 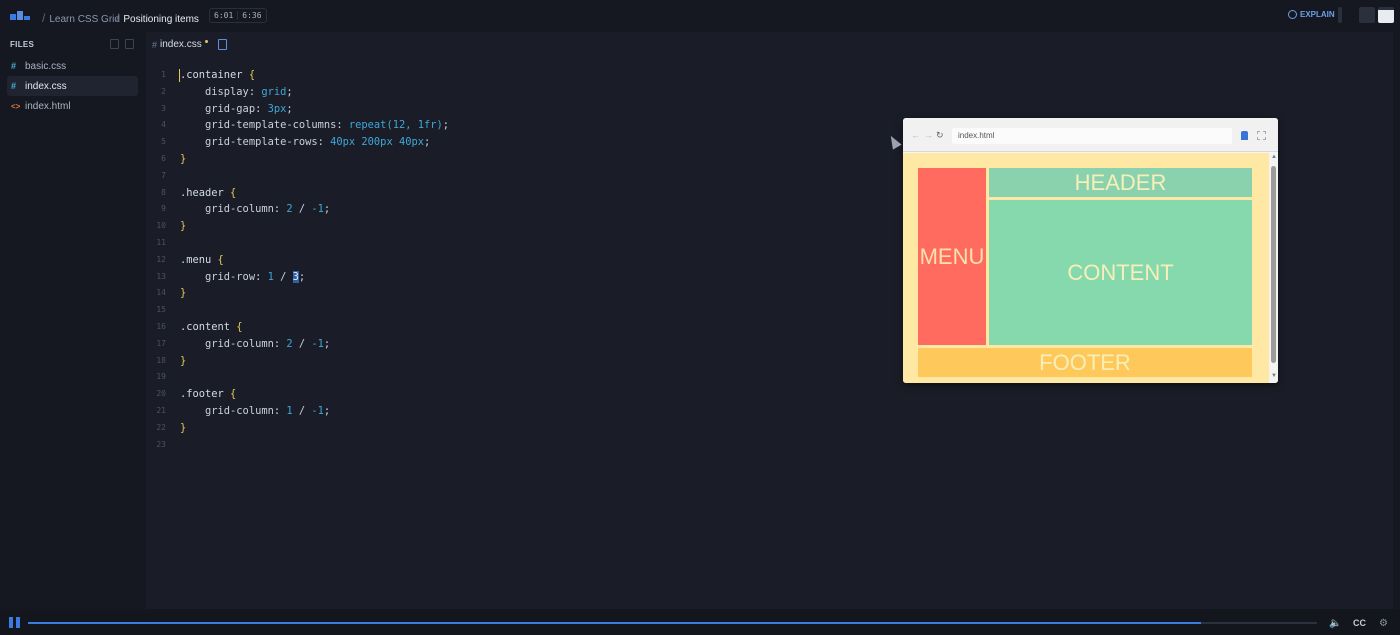 I want to click on scroll-thumb, so click(x=1273, y=264).